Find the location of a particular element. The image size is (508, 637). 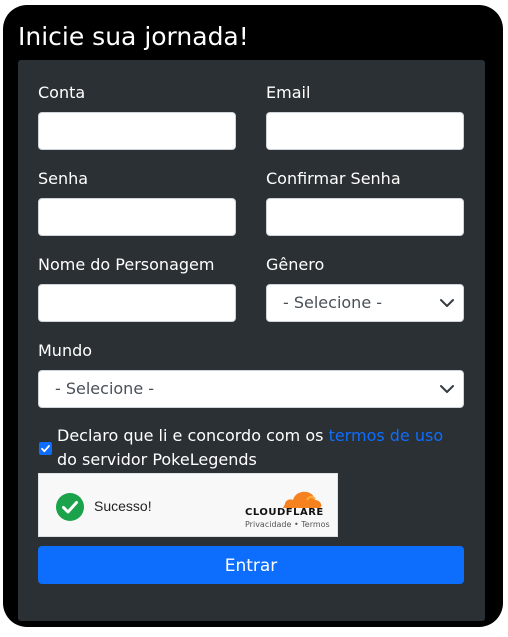

cloudflare-brand: CLOUDFLARE is located at coordinates (284, 512).